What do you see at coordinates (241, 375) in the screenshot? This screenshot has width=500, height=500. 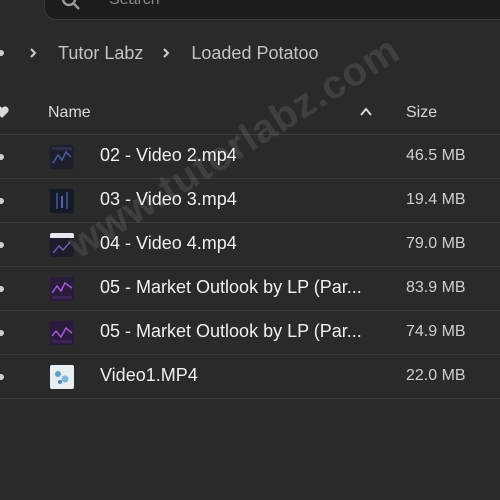 I see `file-name: Video1.MP4` at bounding box center [241, 375].